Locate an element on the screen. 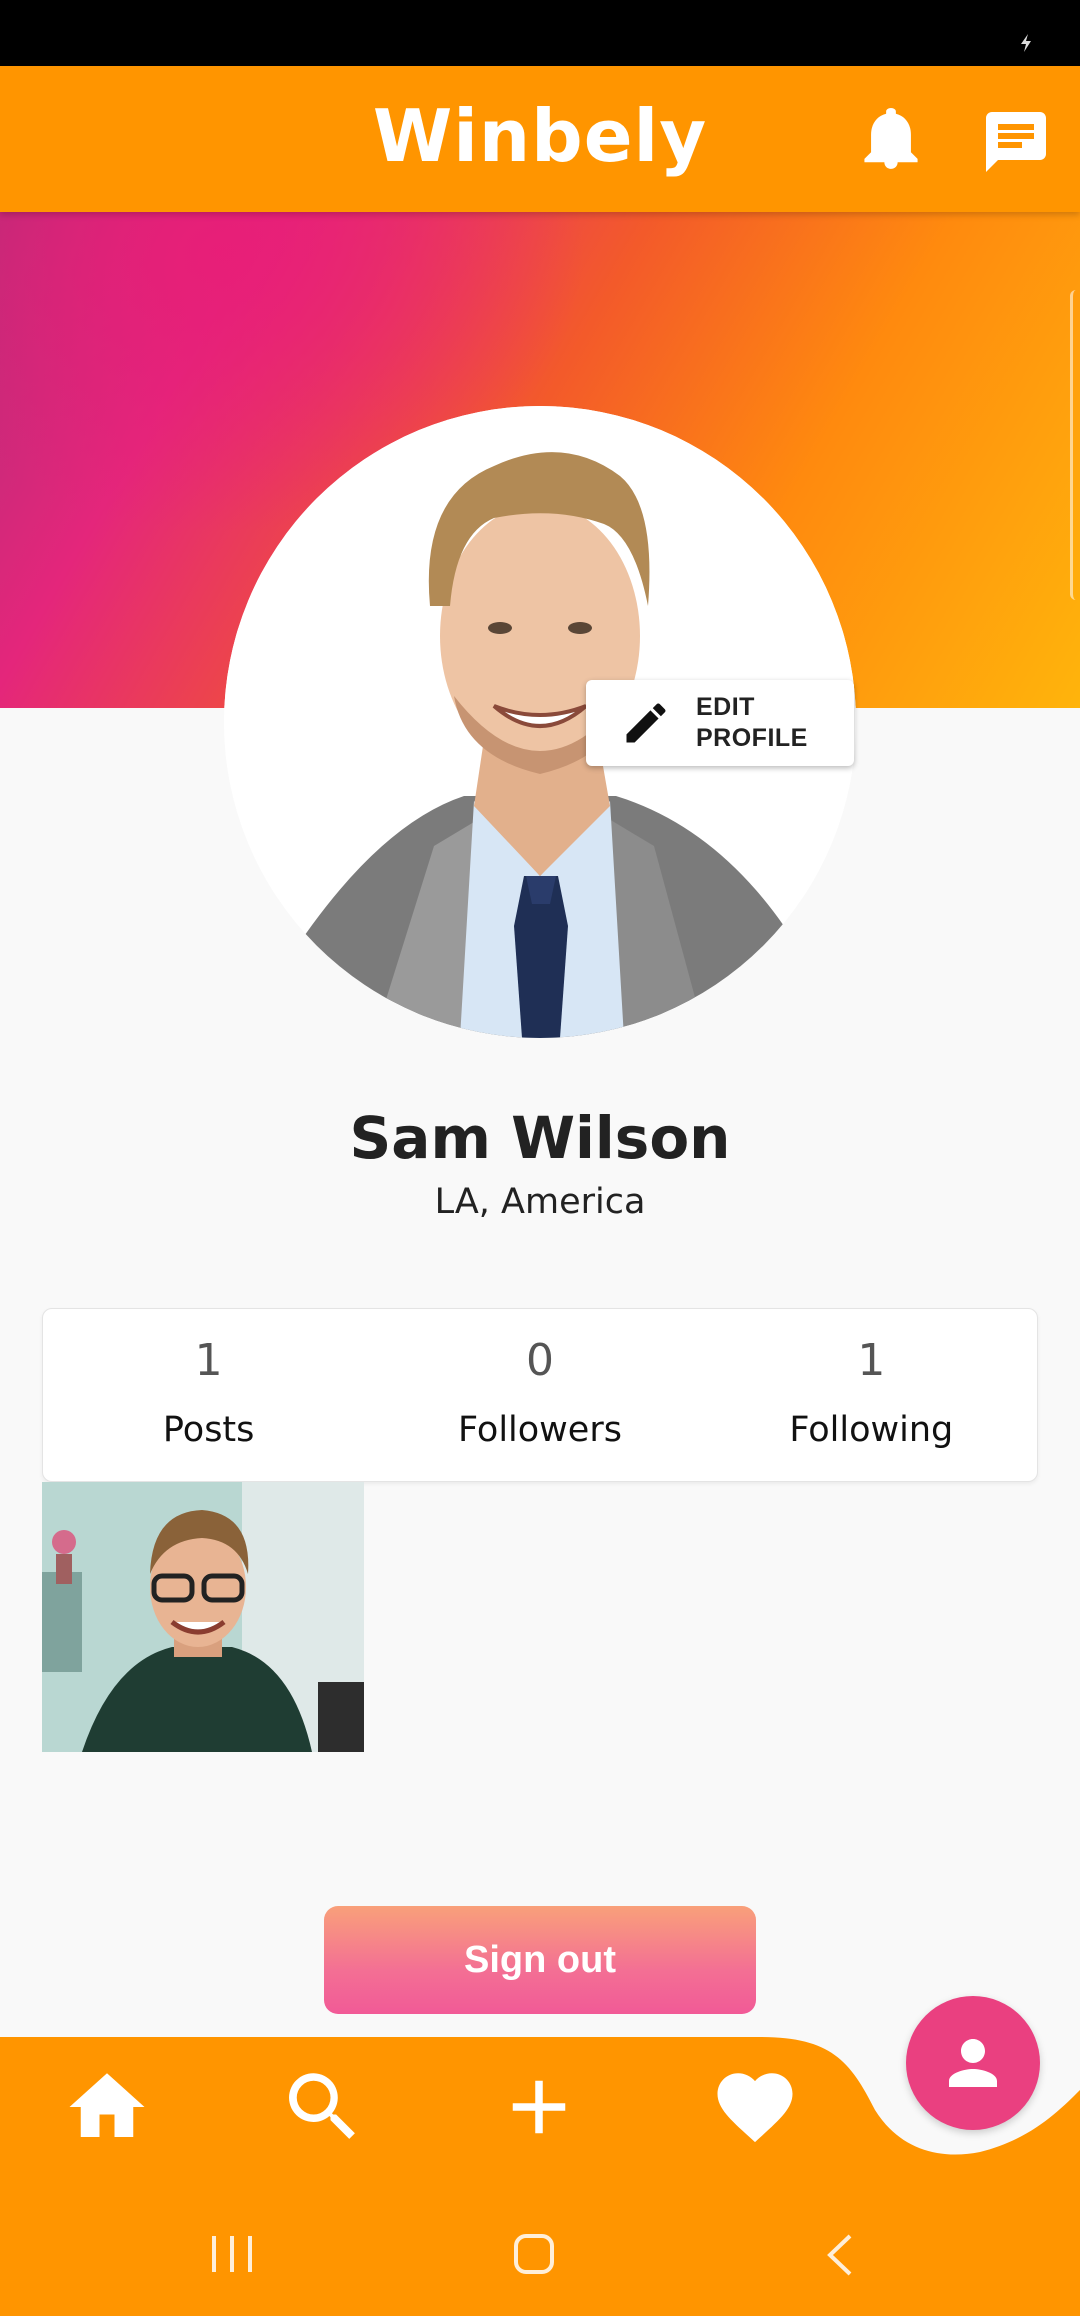  back-icon is located at coordinates (839, 2255).